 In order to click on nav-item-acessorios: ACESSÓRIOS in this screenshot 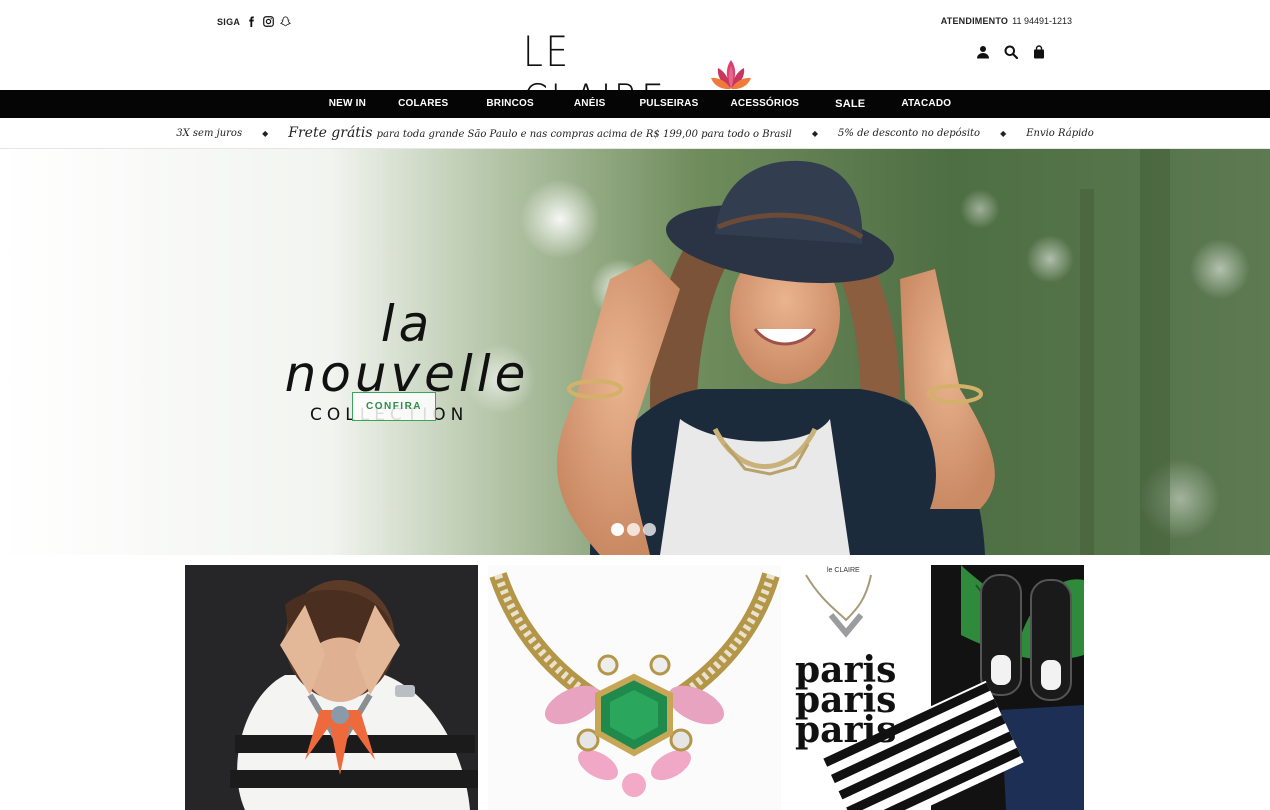, I will do `click(764, 104)`.